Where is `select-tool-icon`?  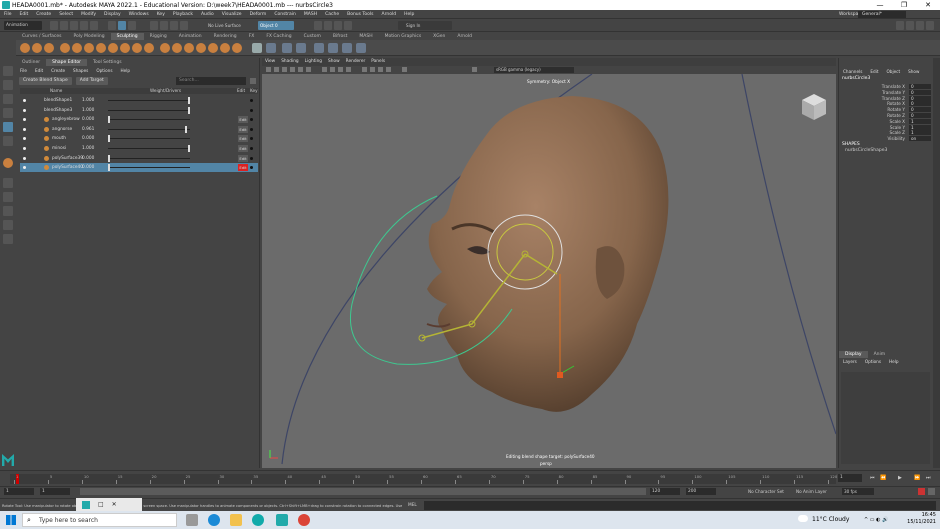
select-tool-icon is located at coordinates (8, 71).